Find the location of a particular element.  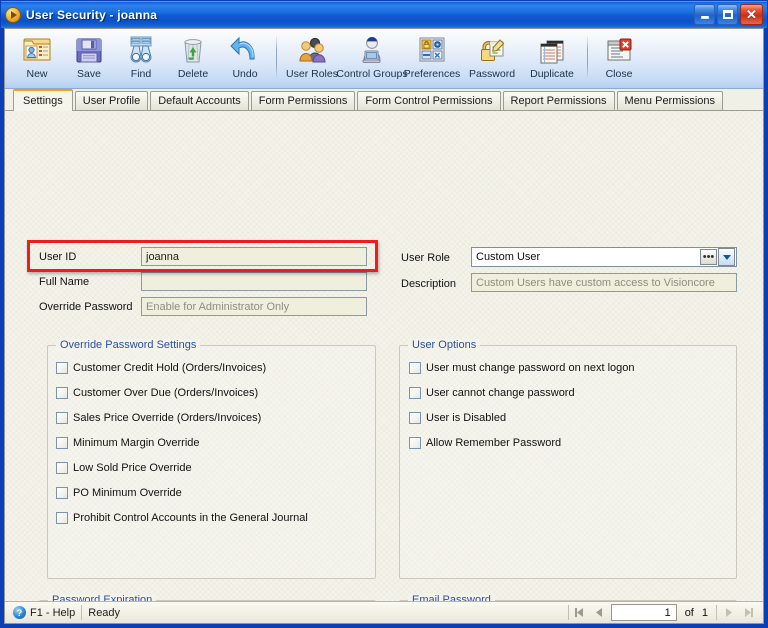

toolbar-label-preferences: Preferences is located at coordinates (432, 74).